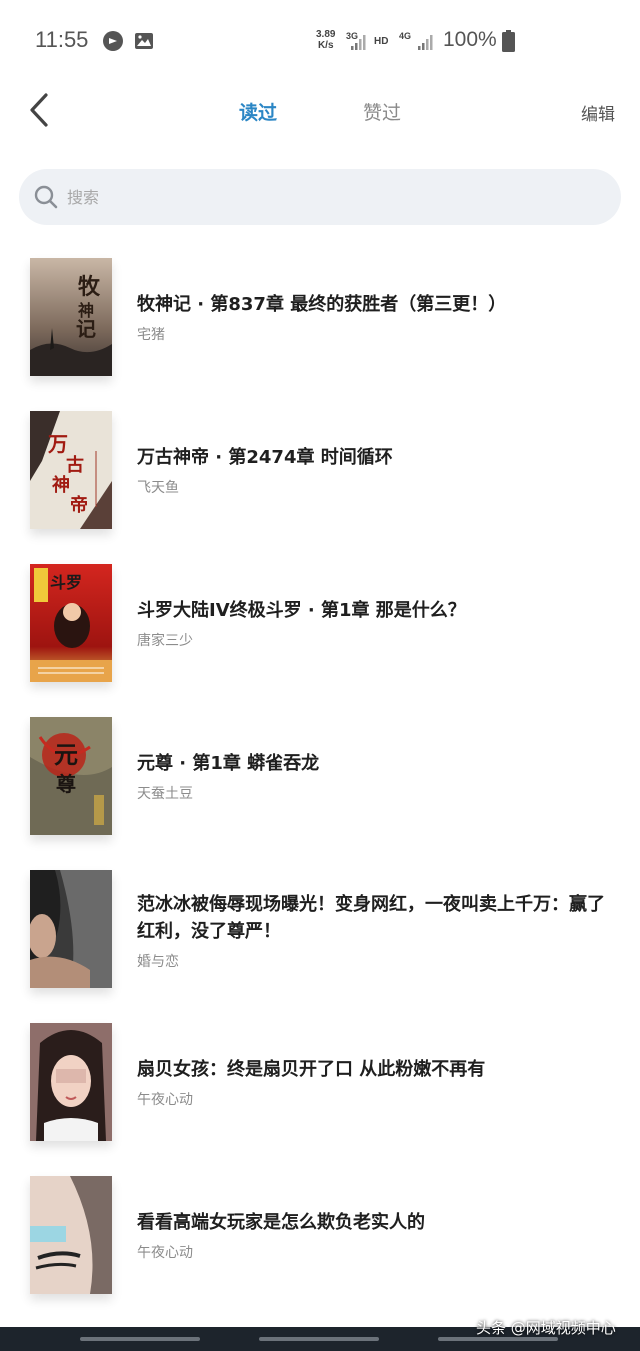 The width and height of the screenshot is (640, 1351). What do you see at coordinates (66, 582) in the screenshot?
I see `svg-text: 斗罗` at bounding box center [66, 582].